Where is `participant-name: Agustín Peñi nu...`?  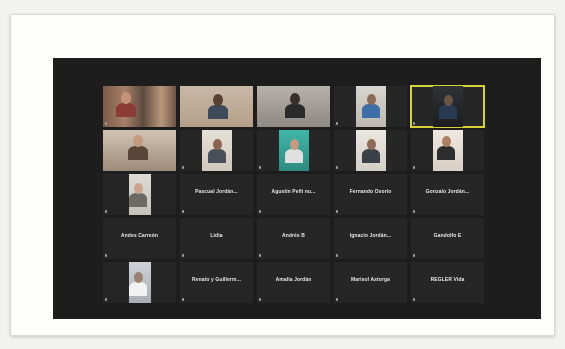 participant-name: Agustín Peñi nu... is located at coordinates (293, 192).